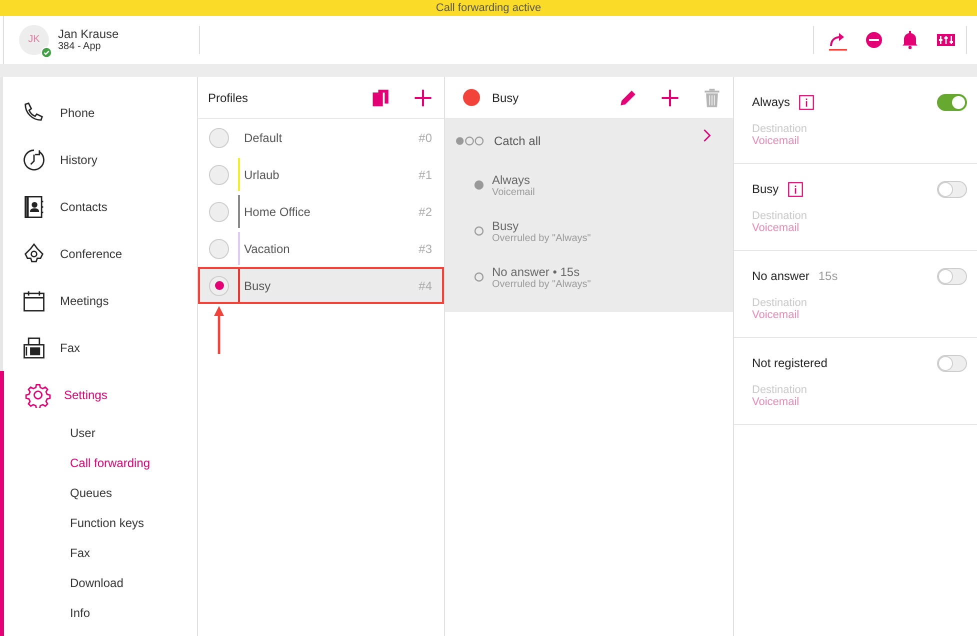 The height and width of the screenshot is (636, 977). I want to click on profile-name: Urlaub, so click(261, 175).